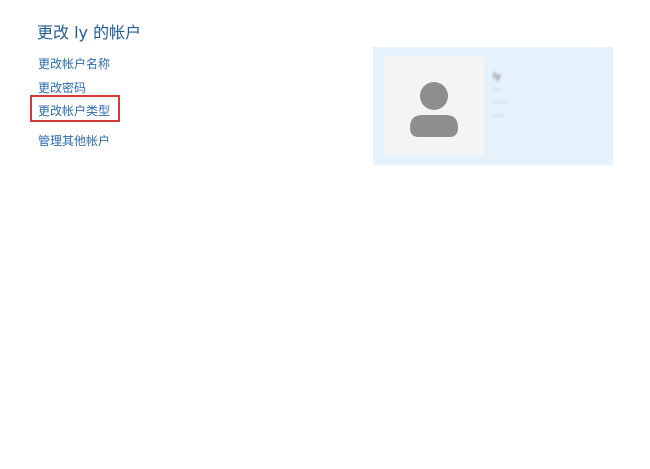 Image resolution: width=650 pixels, height=469 pixels. I want to click on account-details: ly ···· ······· ·····, so click(548, 97).